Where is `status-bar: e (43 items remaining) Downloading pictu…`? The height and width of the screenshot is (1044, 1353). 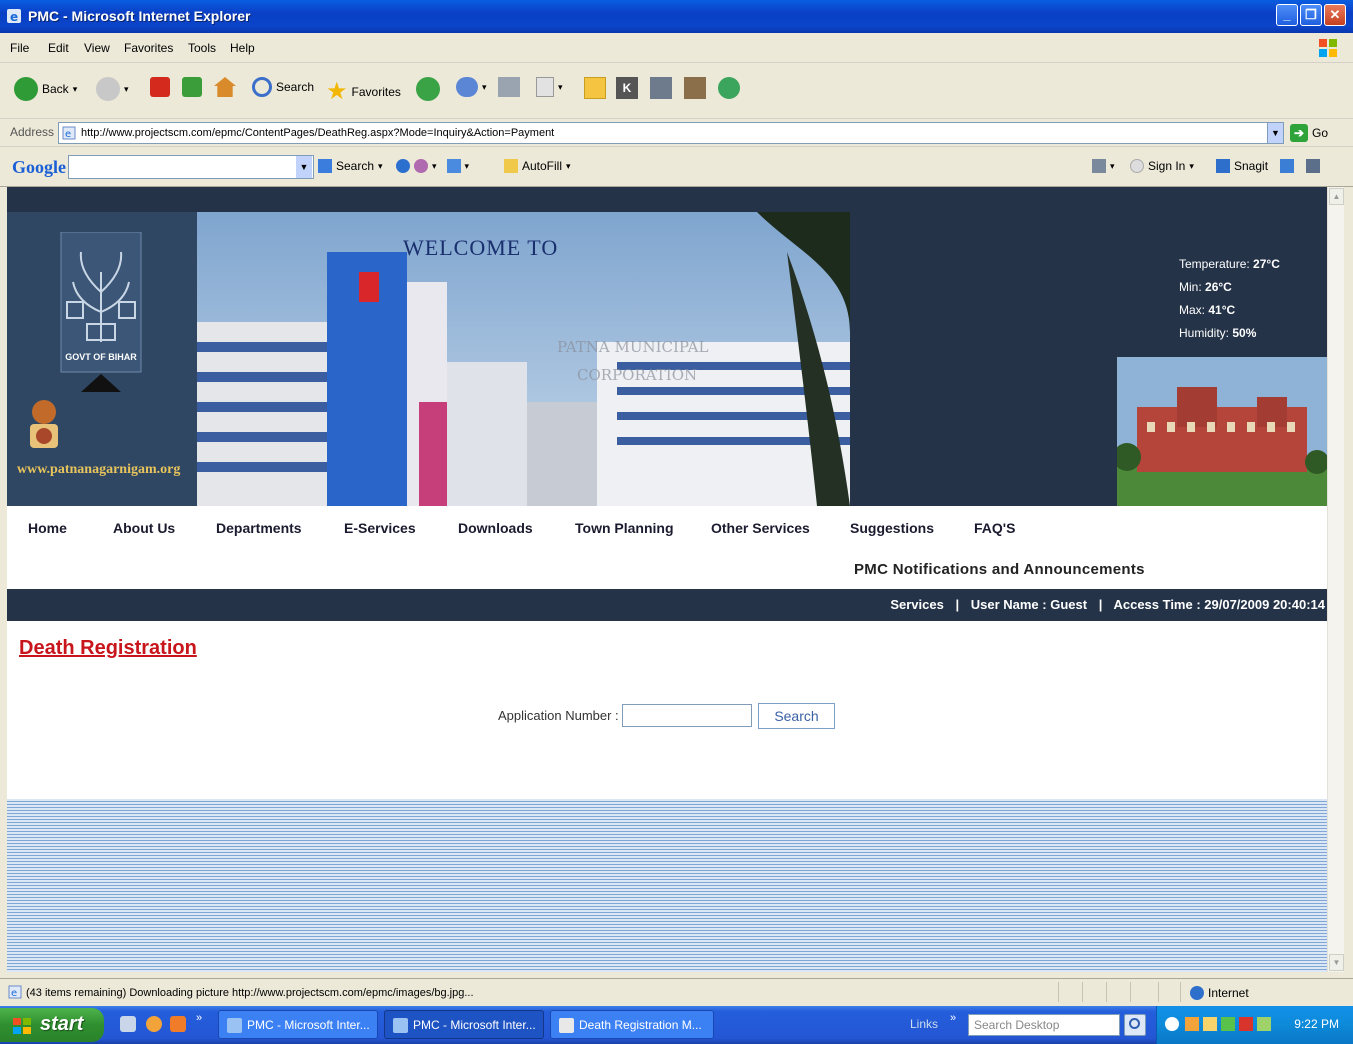
status-bar: e (43 items remaining) Downloading pictu… is located at coordinates (676, 992).